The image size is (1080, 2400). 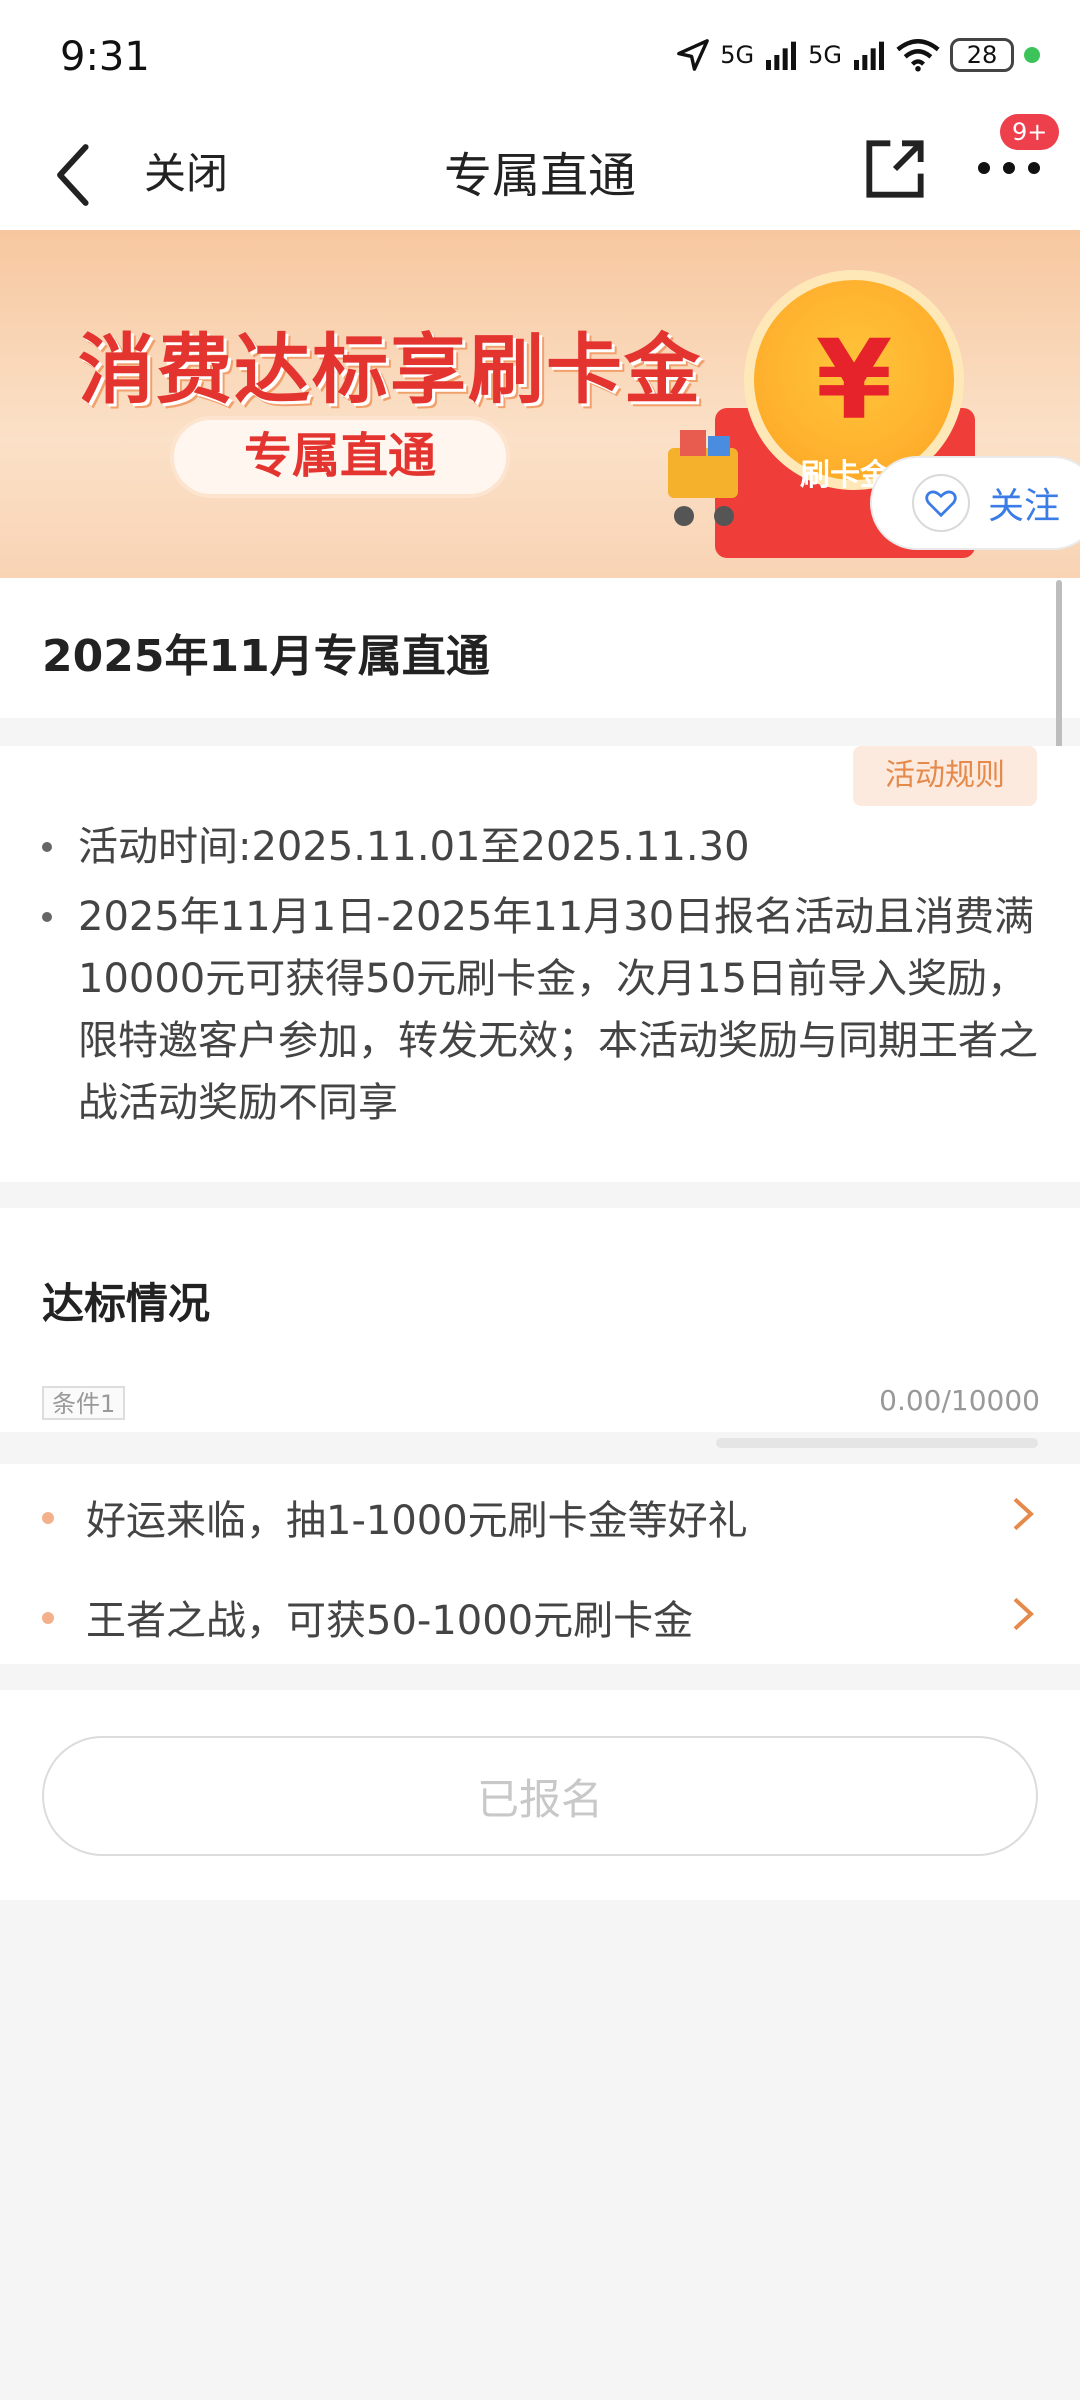 What do you see at coordinates (941, 503) in the screenshot?
I see `heart-icon` at bounding box center [941, 503].